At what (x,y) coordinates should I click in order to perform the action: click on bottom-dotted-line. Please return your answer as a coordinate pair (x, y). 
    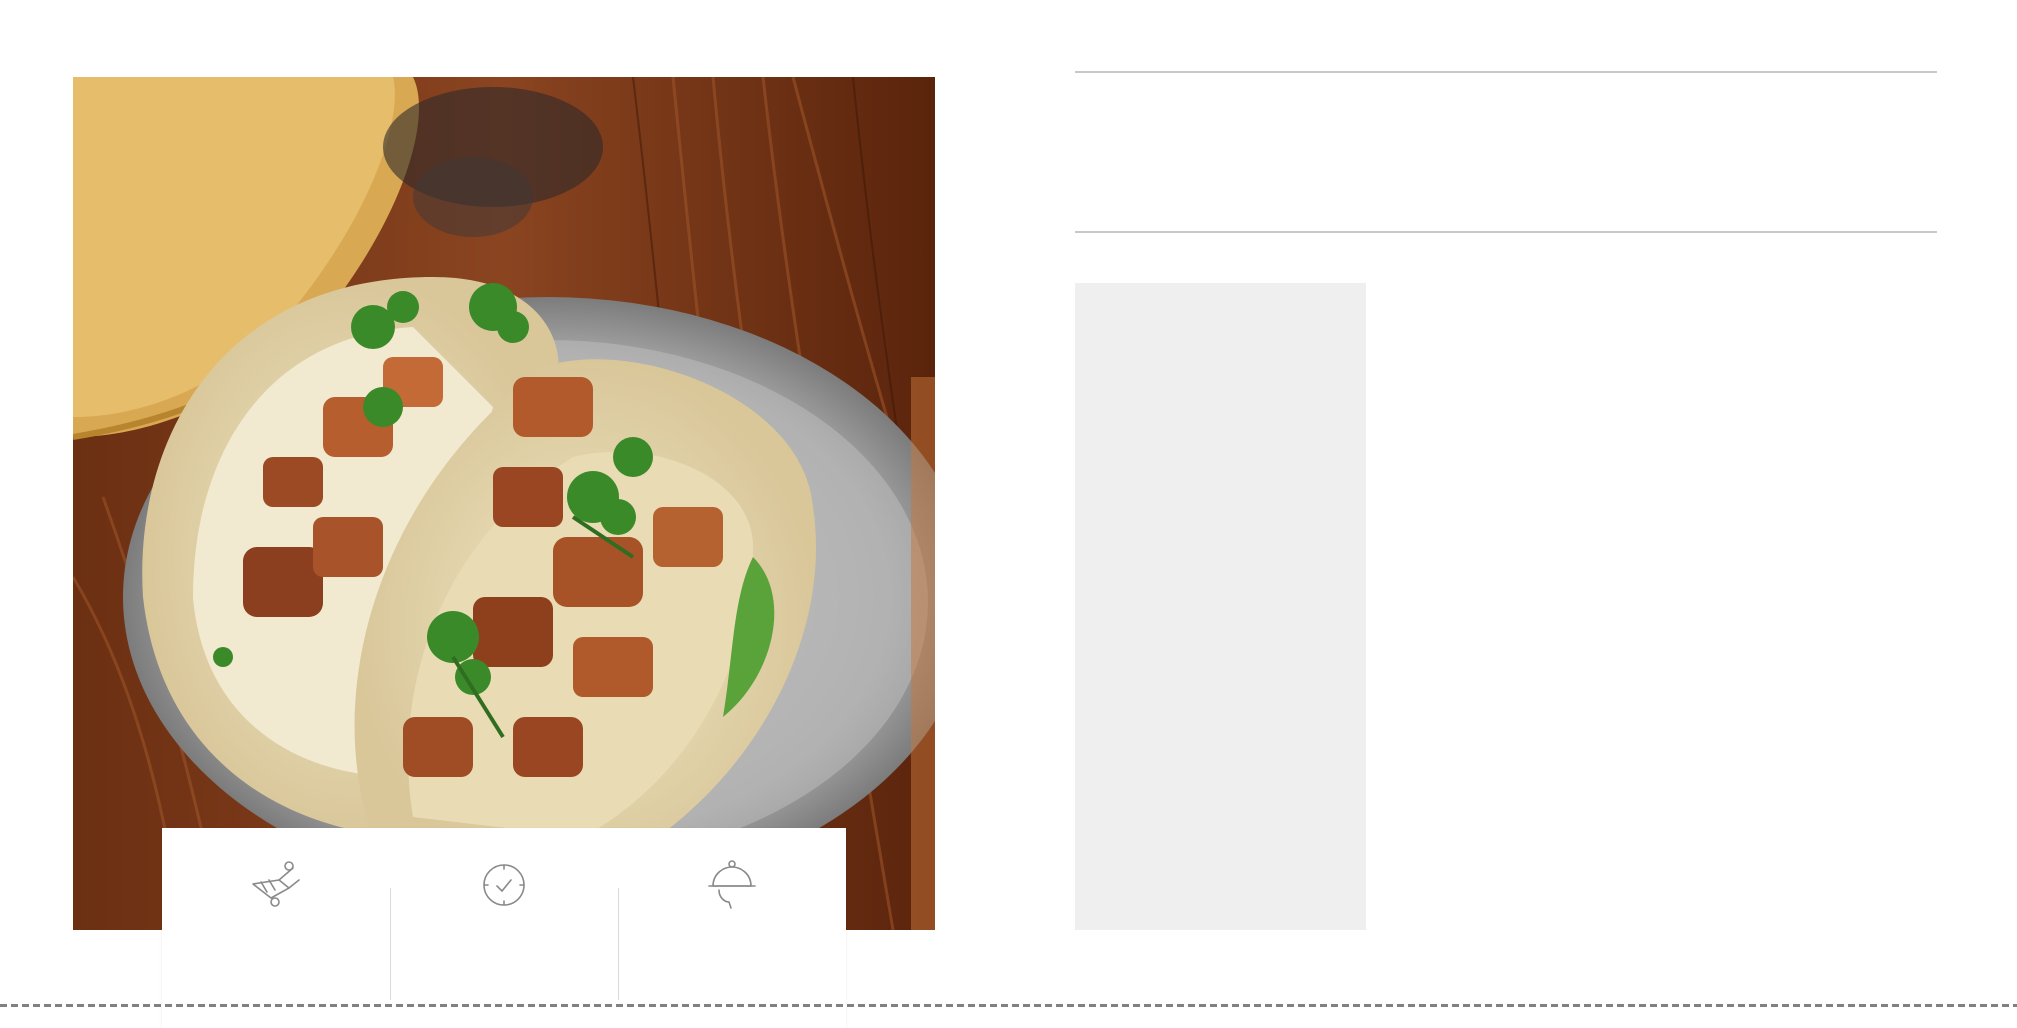
    Looking at the image, I should click on (1008, 1005).